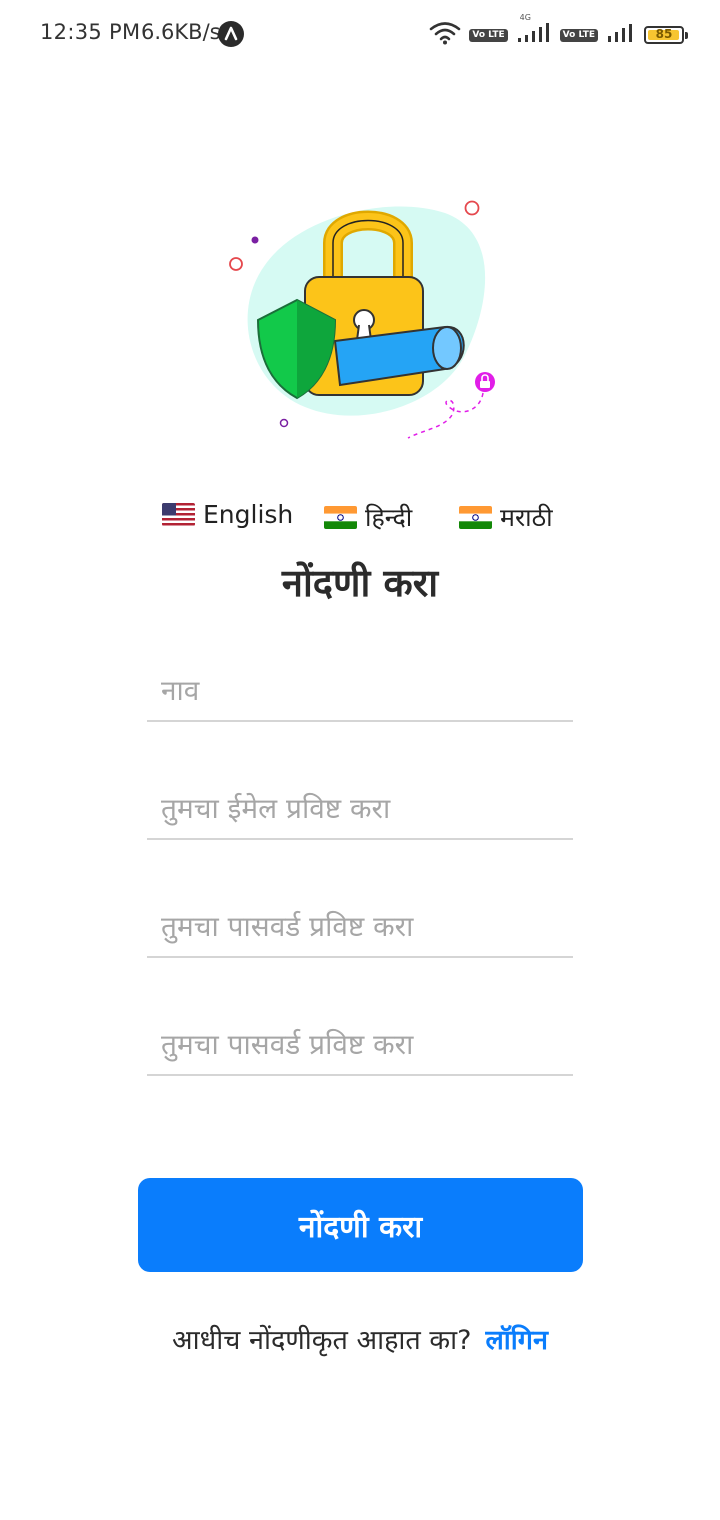 The image size is (720, 1520). I want to click on login-link: लॉगिन, so click(516, 1340).